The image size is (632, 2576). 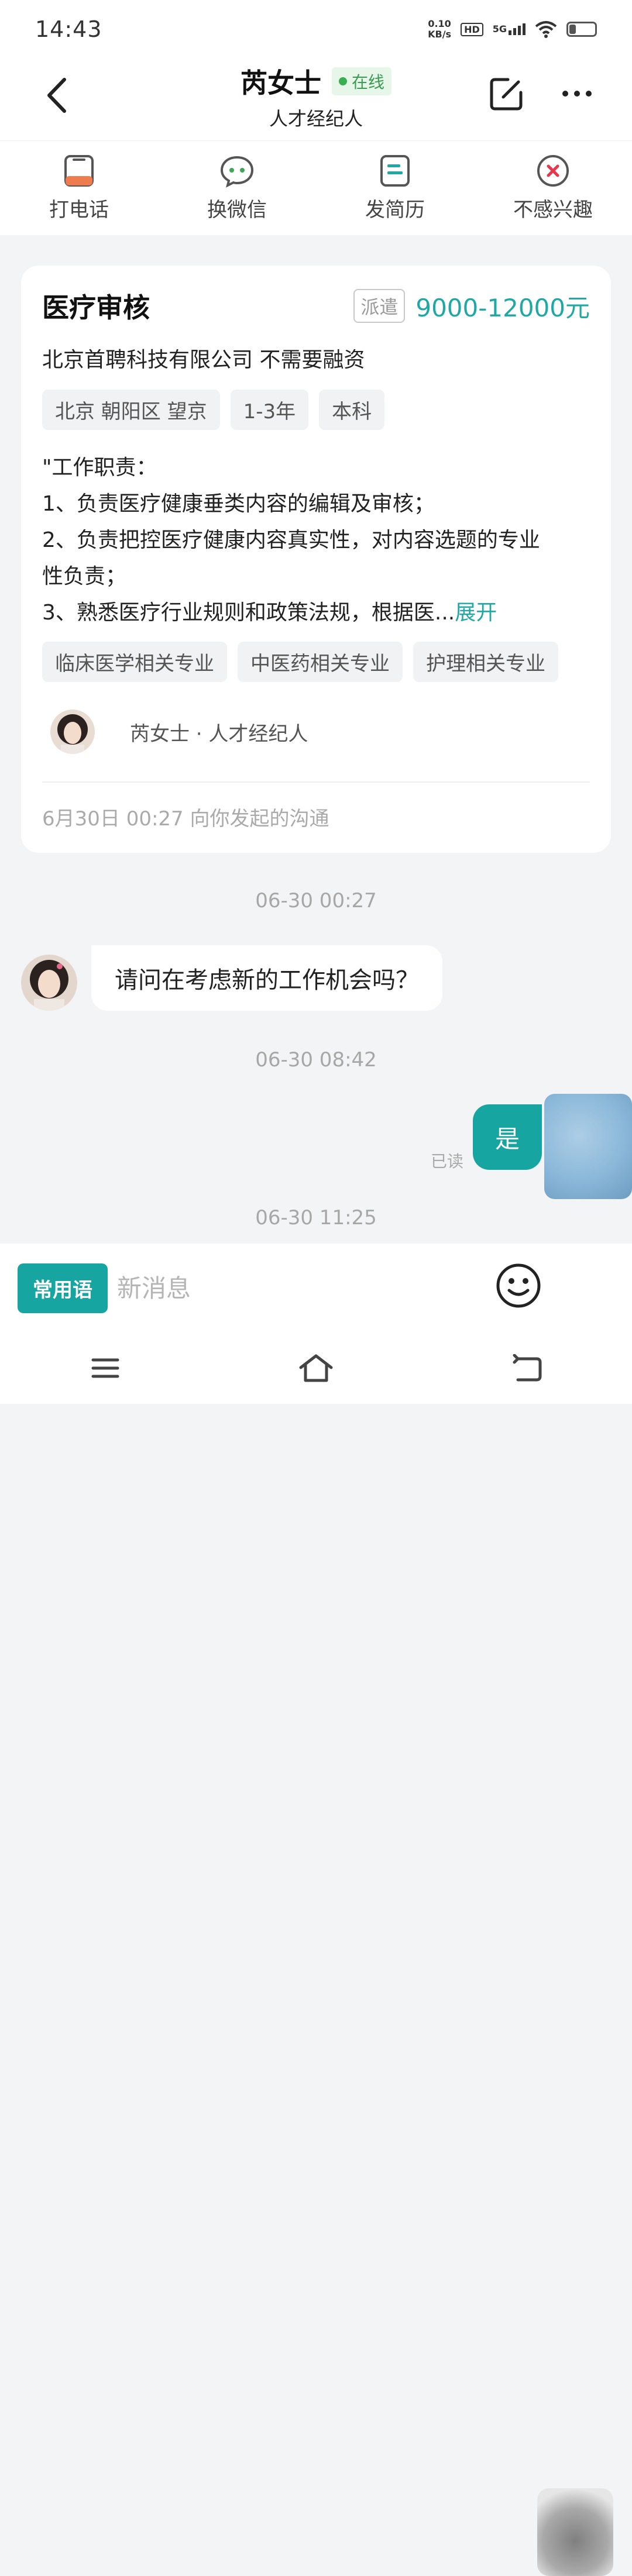 I want to click on dispatch-tag: 派遣, so click(x=379, y=306).